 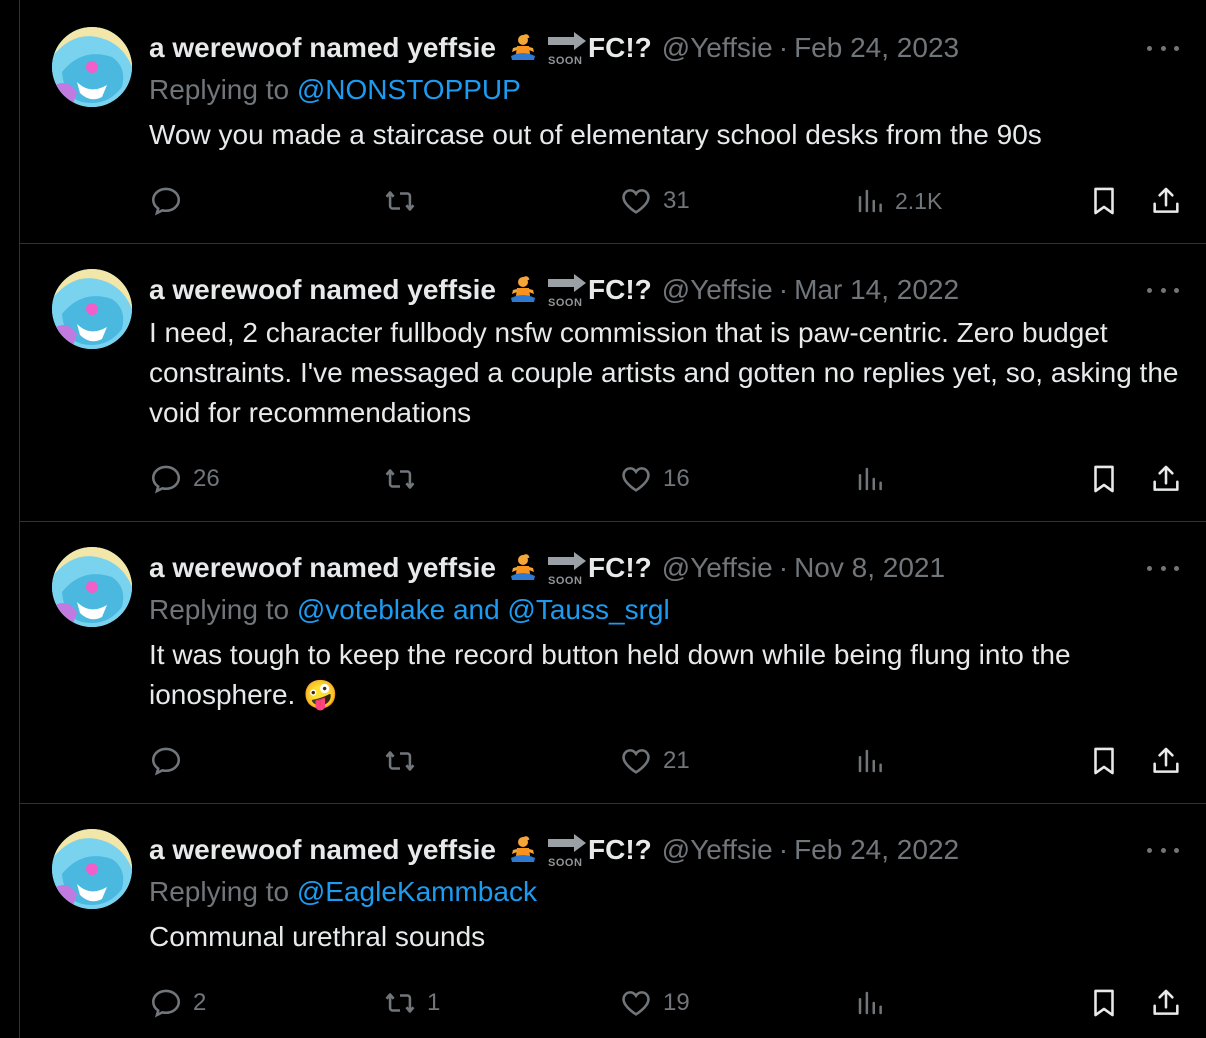 I want to click on reply-button: 2, so click(x=177, y=1003).